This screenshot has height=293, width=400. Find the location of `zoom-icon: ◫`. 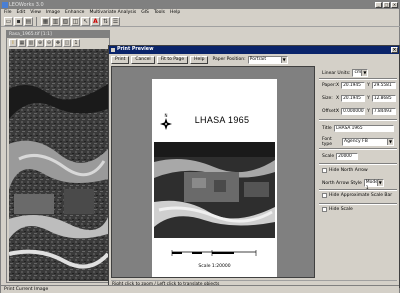

zoom-icon: ◫ is located at coordinates (75, 21).